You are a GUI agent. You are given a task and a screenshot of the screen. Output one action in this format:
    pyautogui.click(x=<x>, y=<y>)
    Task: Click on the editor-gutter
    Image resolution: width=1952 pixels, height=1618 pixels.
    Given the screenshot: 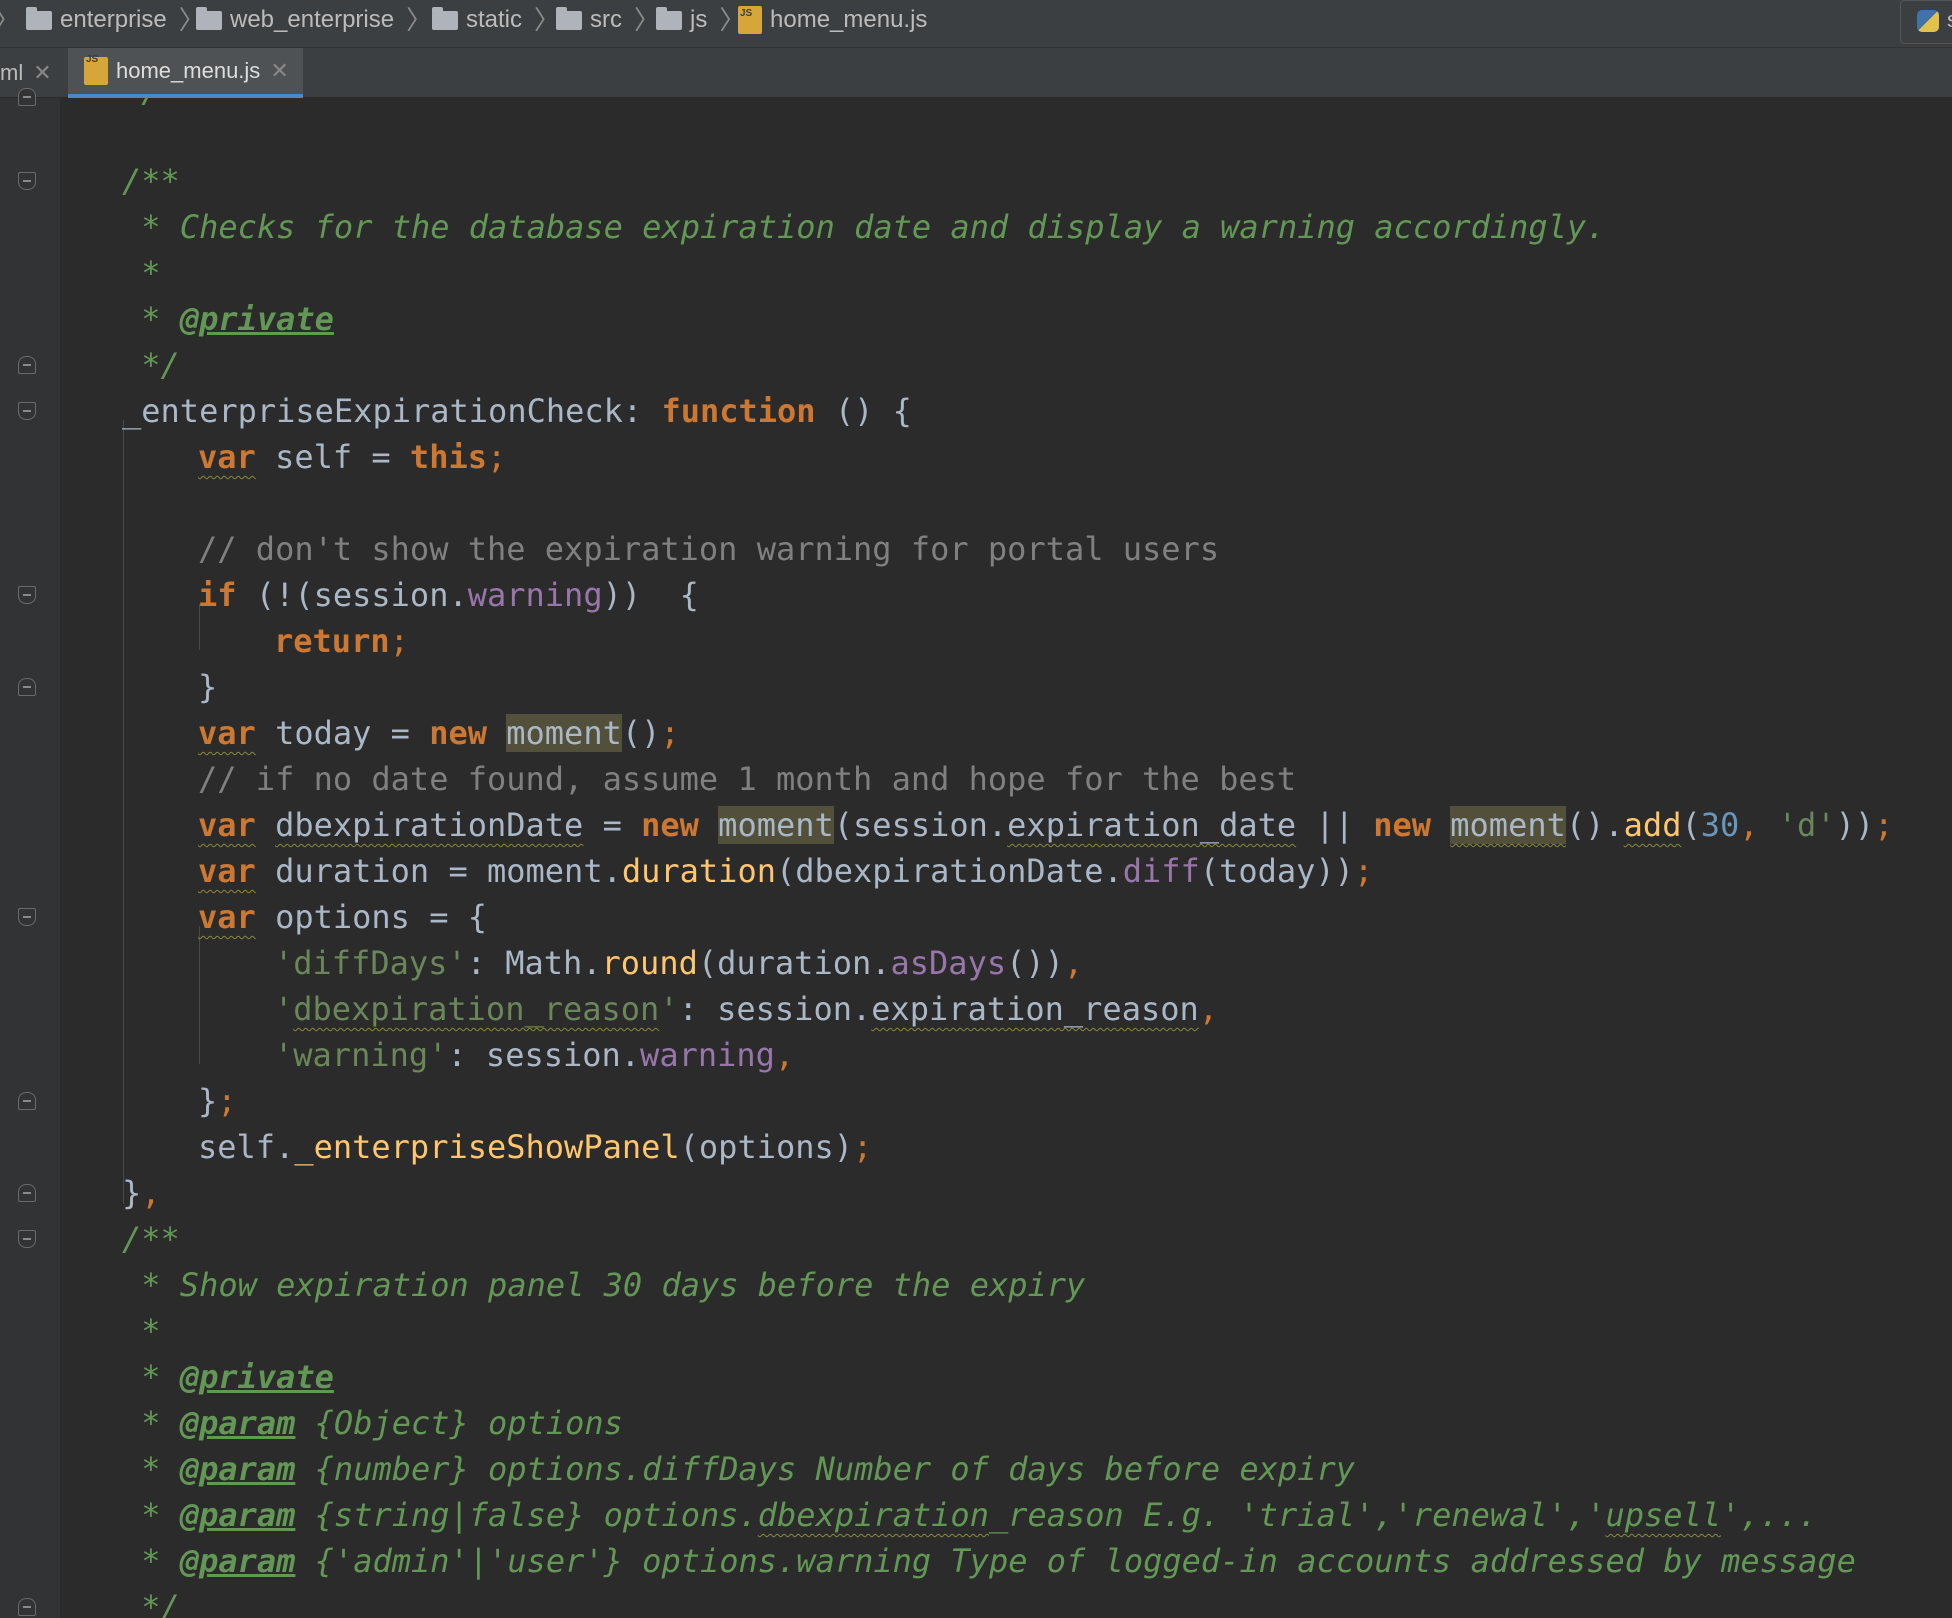 What is the action you would take?
    pyautogui.click(x=30, y=853)
    